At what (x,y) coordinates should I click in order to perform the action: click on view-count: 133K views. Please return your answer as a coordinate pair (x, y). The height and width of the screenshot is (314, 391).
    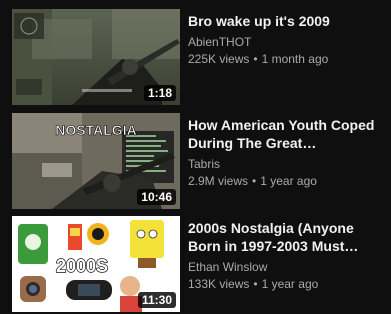
    Looking at the image, I should click on (219, 284).